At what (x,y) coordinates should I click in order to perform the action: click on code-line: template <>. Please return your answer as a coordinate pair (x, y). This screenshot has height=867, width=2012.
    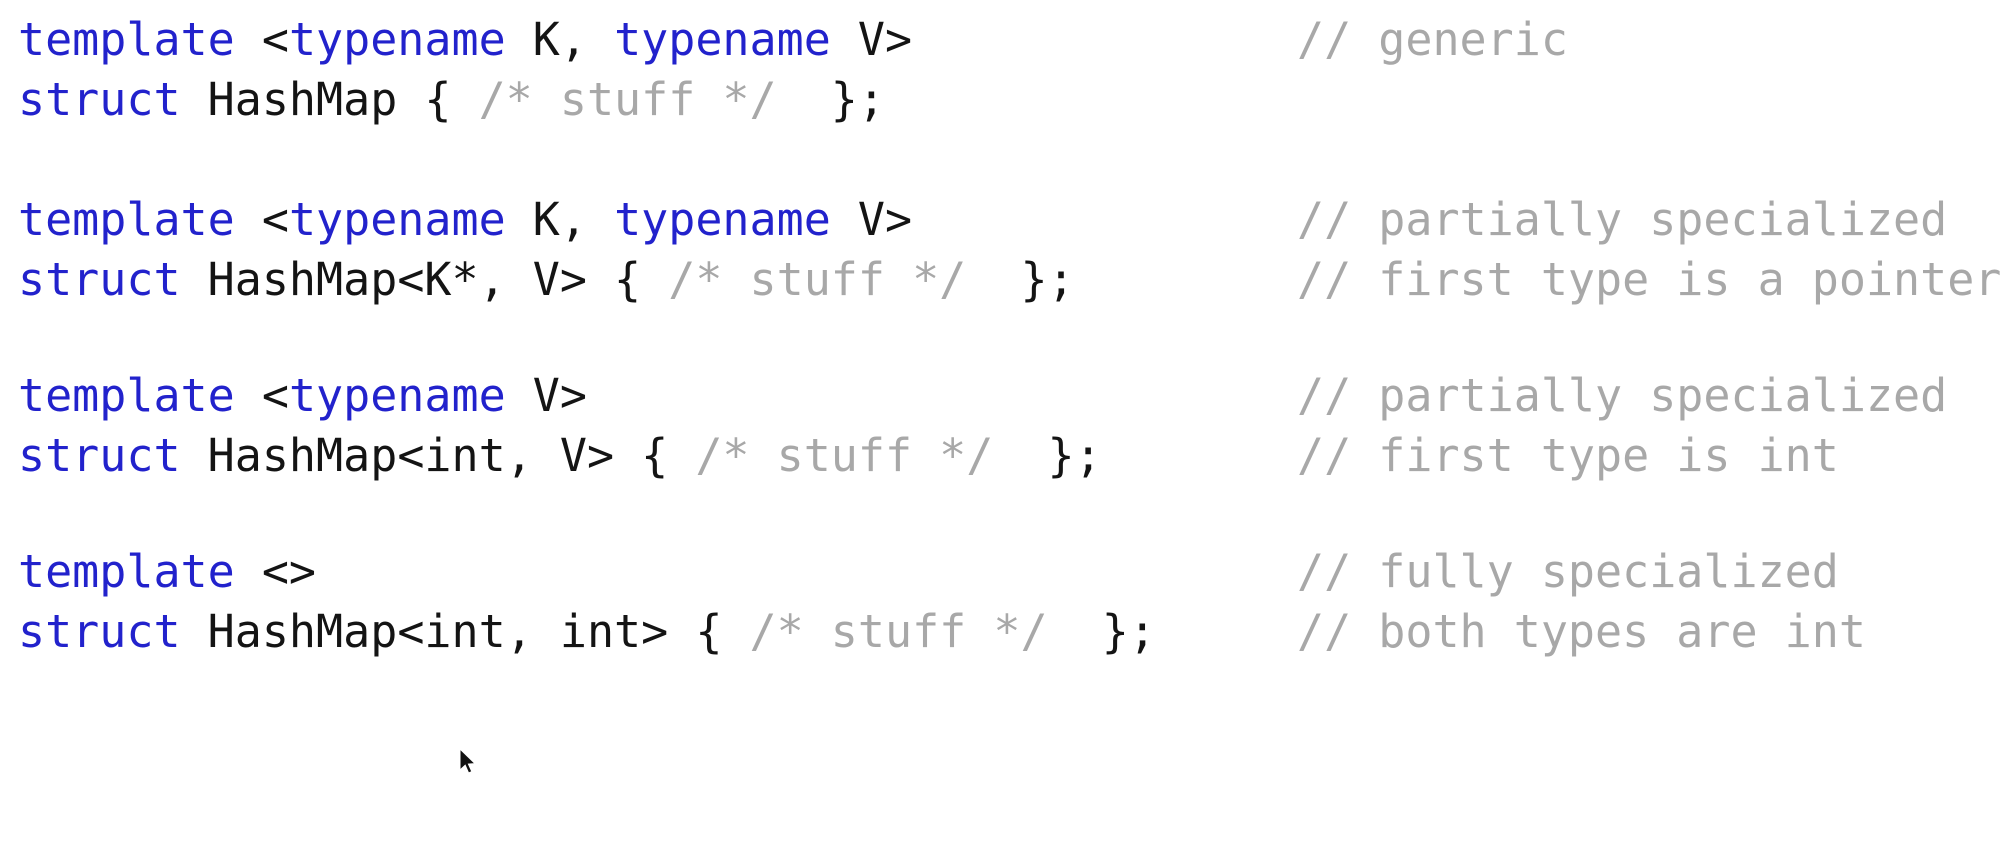
    Looking at the image, I should click on (167, 572).